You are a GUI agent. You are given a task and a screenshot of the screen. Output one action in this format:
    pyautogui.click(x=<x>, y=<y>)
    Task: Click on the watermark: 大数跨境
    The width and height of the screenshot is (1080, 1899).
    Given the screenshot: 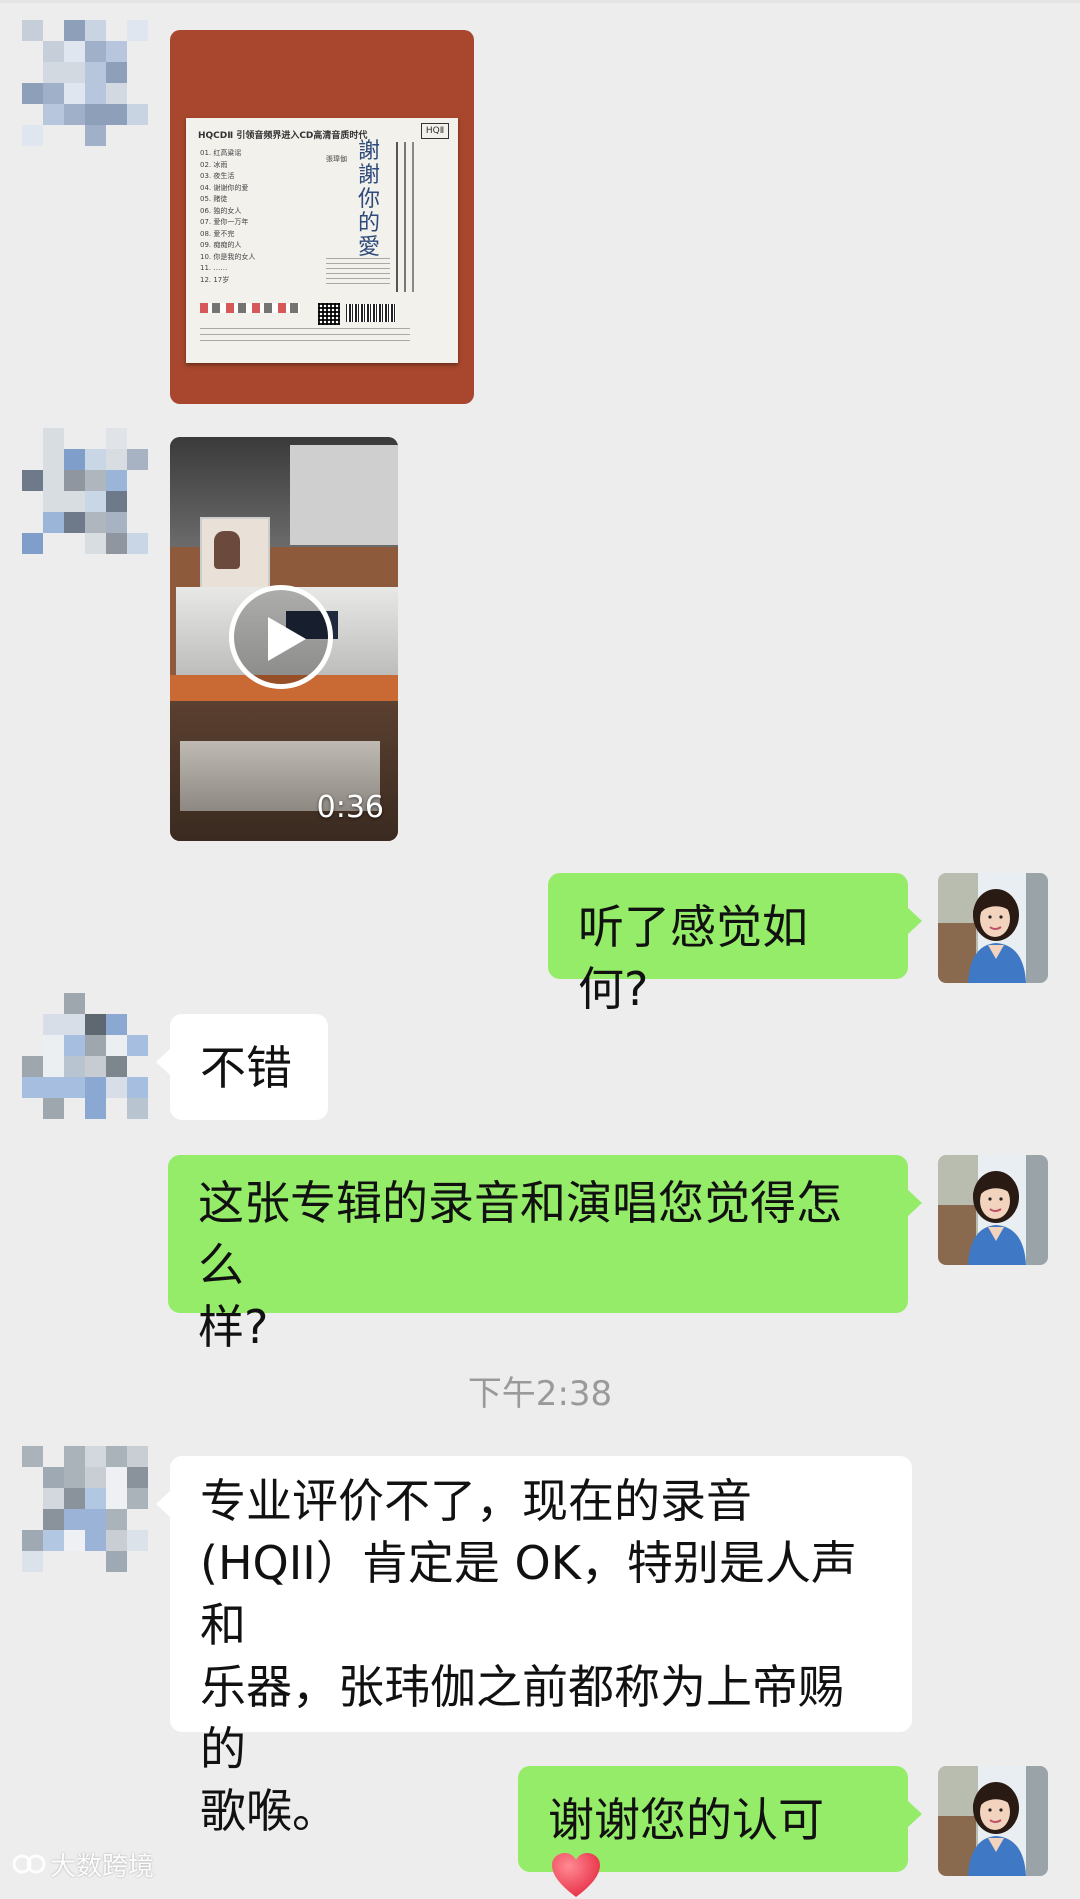 What is the action you would take?
    pyautogui.click(x=102, y=1867)
    